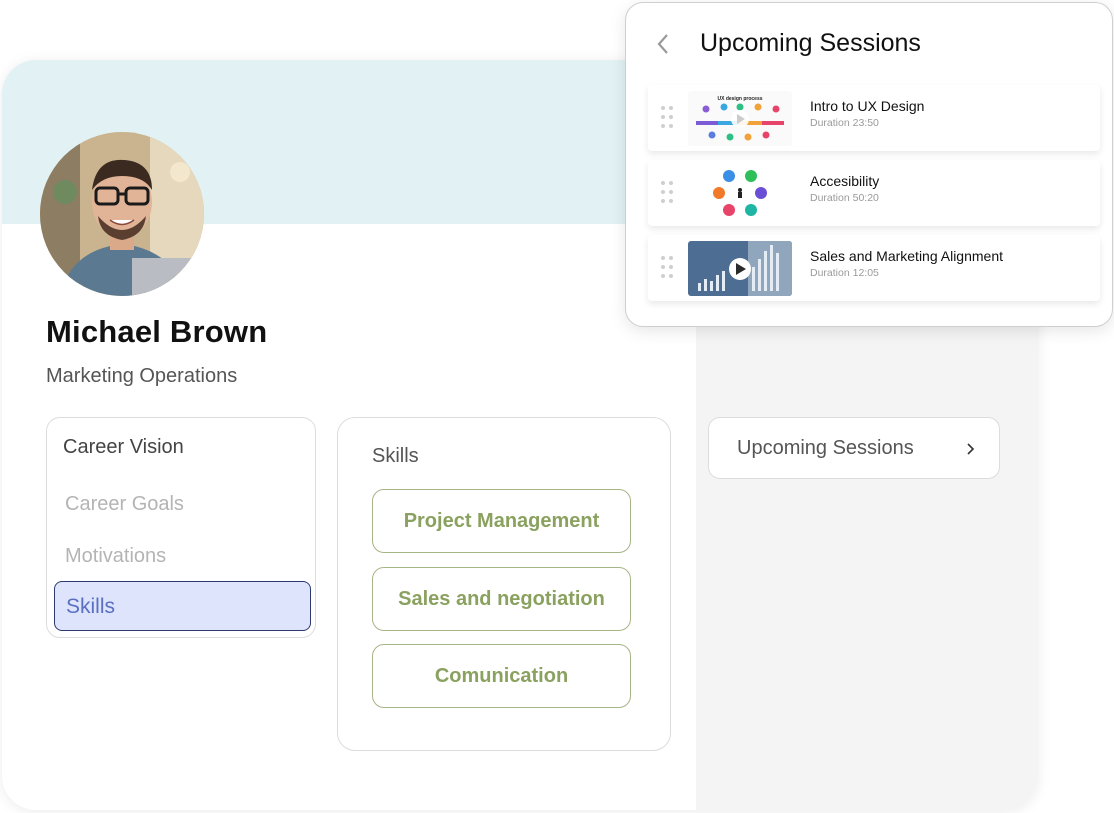 The height and width of the screenshot is (813, 1114). Describe the element at coordinates (825, 448) in the screenshot. I see `upcoming-sessions-label: Upcoming Sessions` at that location.